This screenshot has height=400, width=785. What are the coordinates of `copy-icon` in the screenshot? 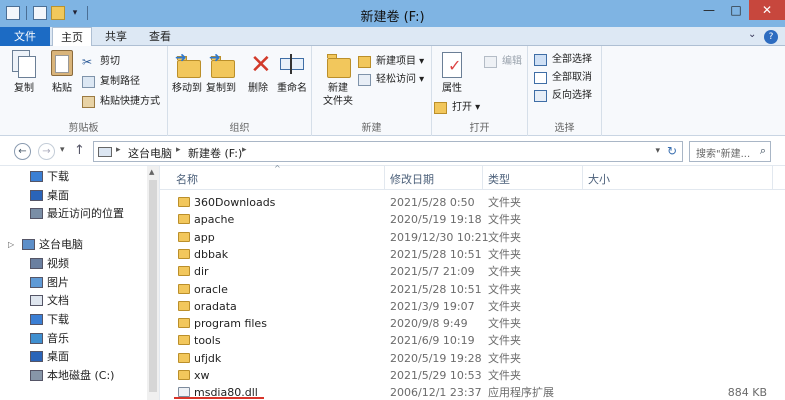 It's located at (24, 65).